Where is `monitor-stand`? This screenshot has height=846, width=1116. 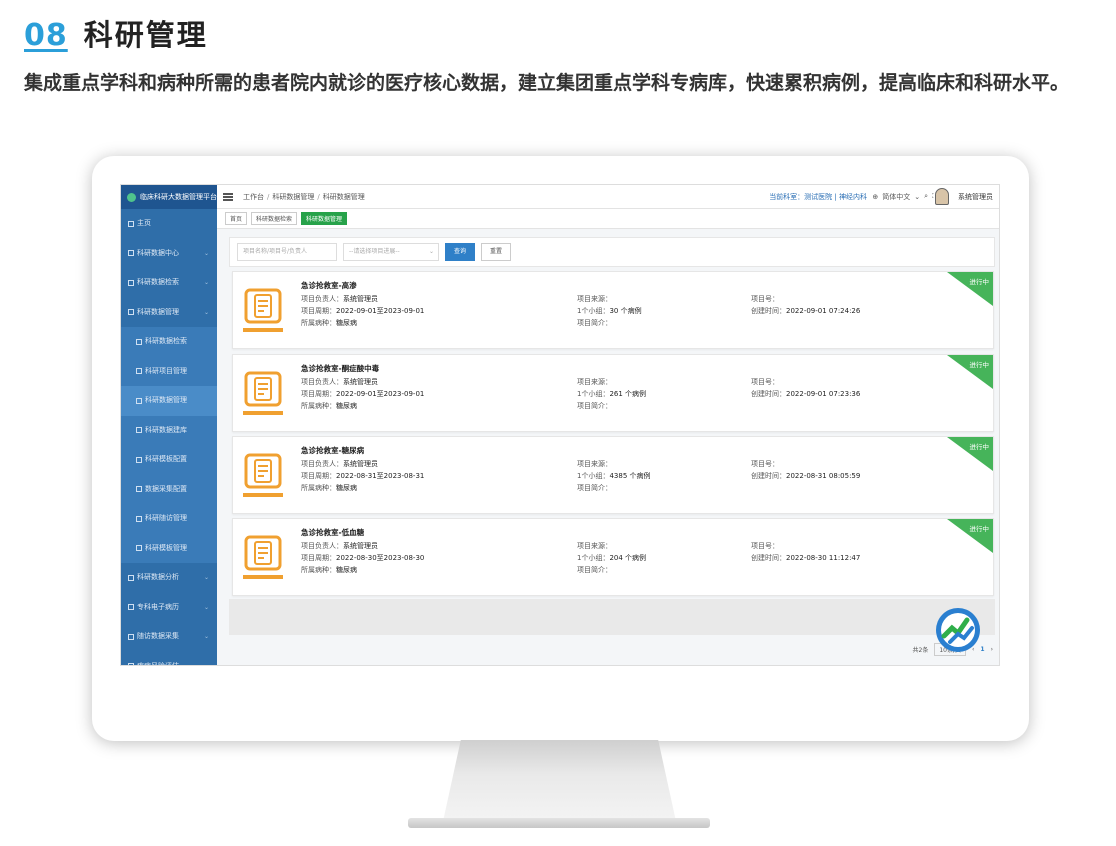 monitor-stand is located at coordinates (559, 783).